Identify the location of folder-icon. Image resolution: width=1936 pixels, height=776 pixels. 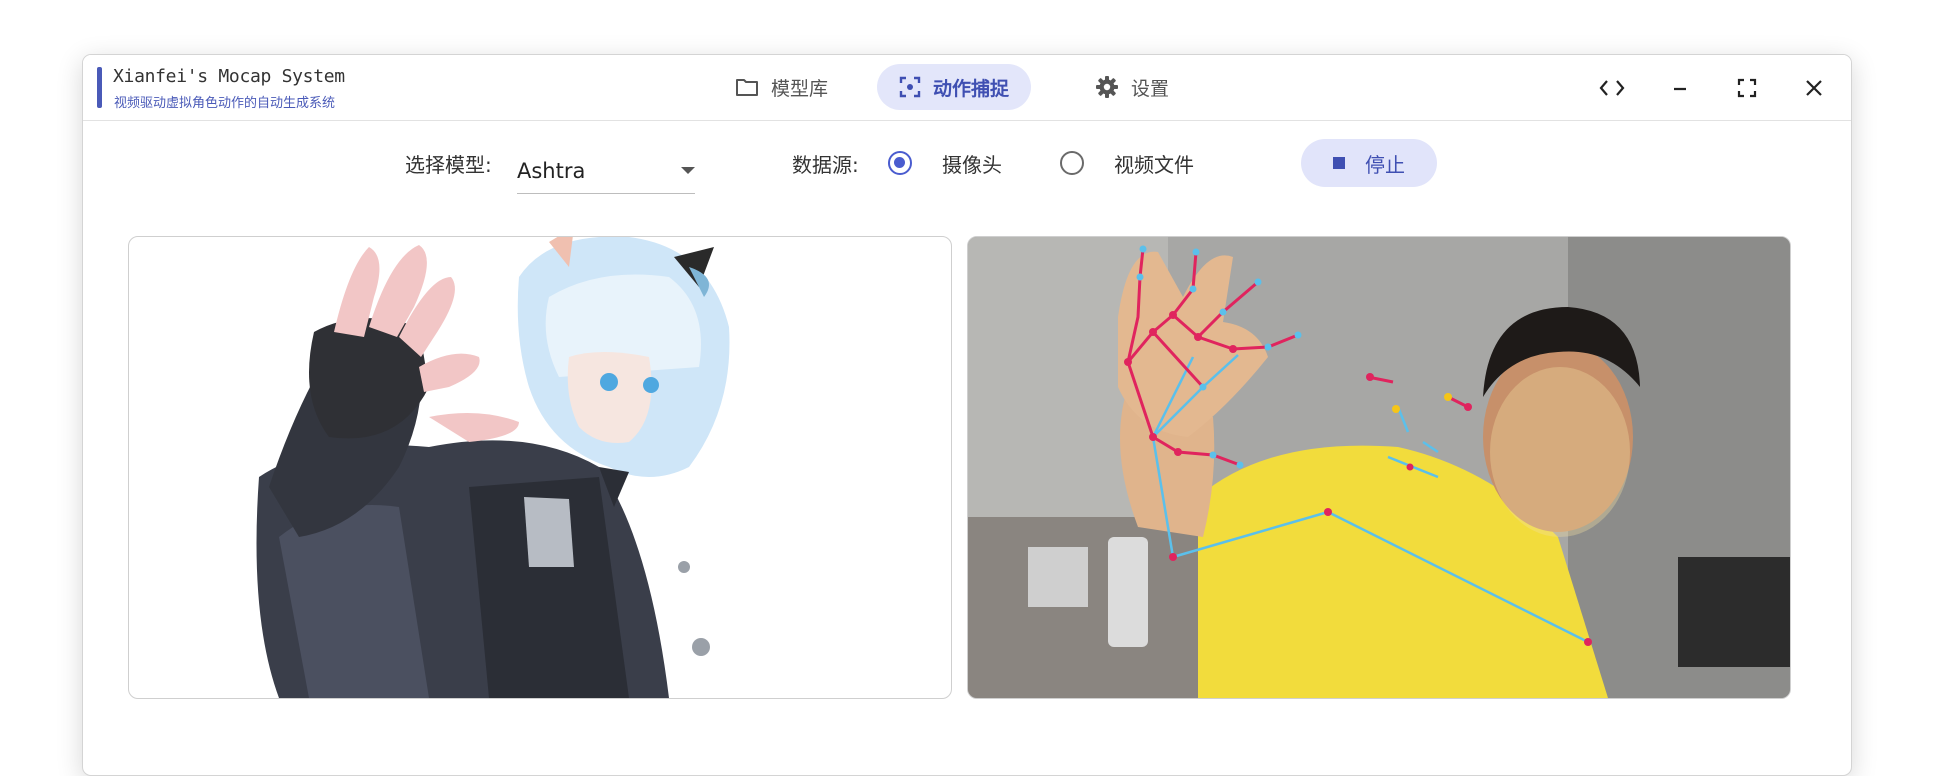
(747, 87).